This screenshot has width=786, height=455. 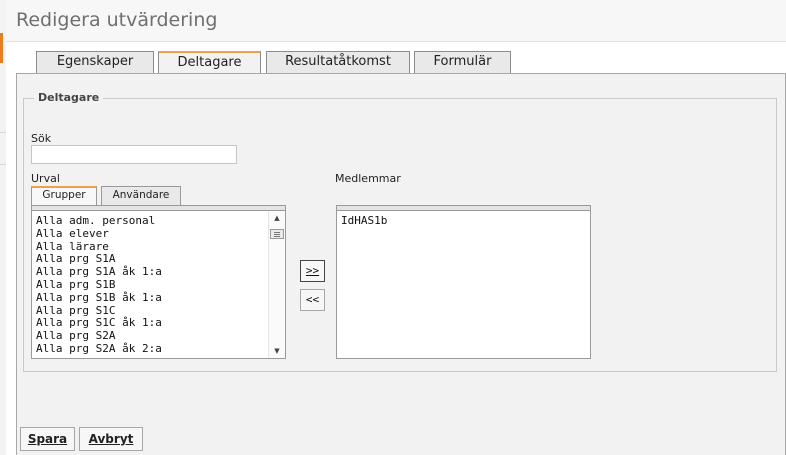 What do you see at coordinates (158, 298) in the screenshot?
I see `group-list-item: Alla prg S1B åk 1:a` at bounding box center [158, 298].